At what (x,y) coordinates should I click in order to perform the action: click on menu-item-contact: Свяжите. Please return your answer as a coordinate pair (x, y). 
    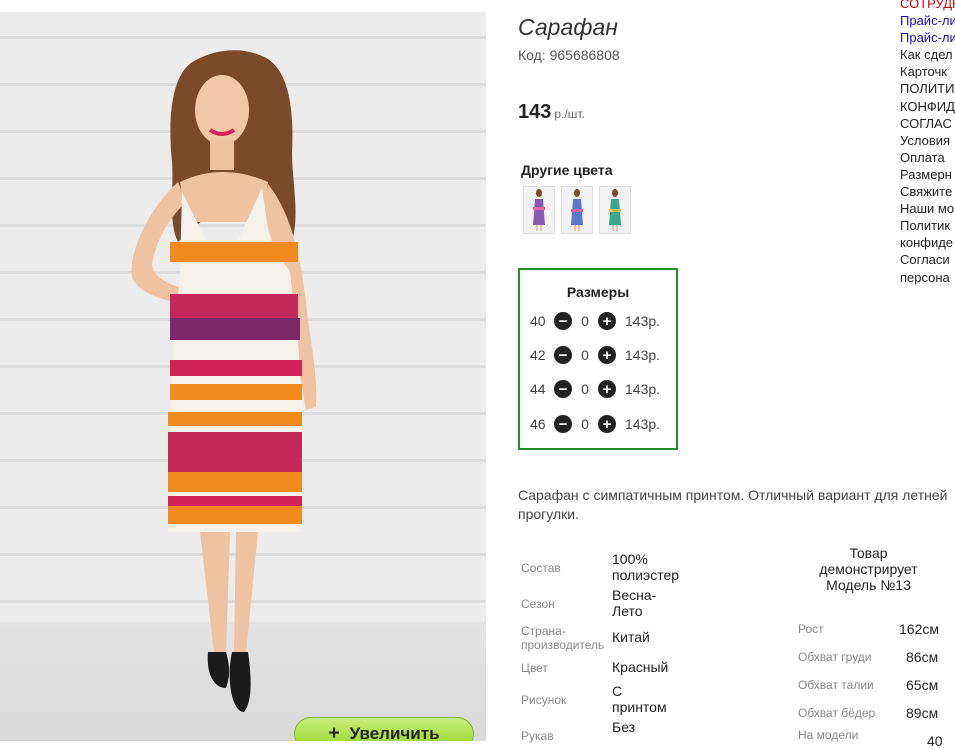
    Looking at the image, I should click on (927, 191).